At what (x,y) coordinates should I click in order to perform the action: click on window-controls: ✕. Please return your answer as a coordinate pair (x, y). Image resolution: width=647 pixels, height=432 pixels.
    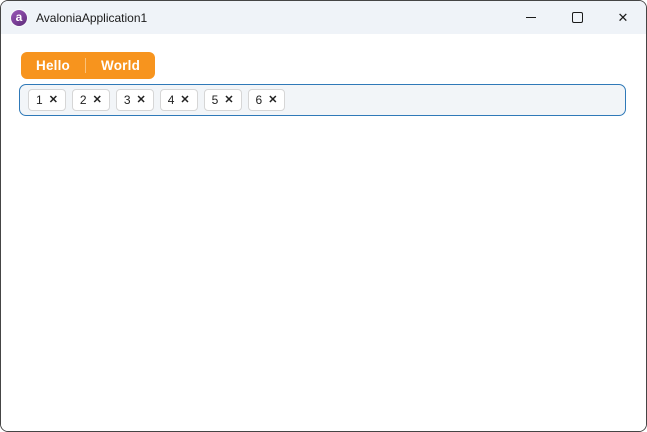
    Looking at the image, I should click on (577, 17).